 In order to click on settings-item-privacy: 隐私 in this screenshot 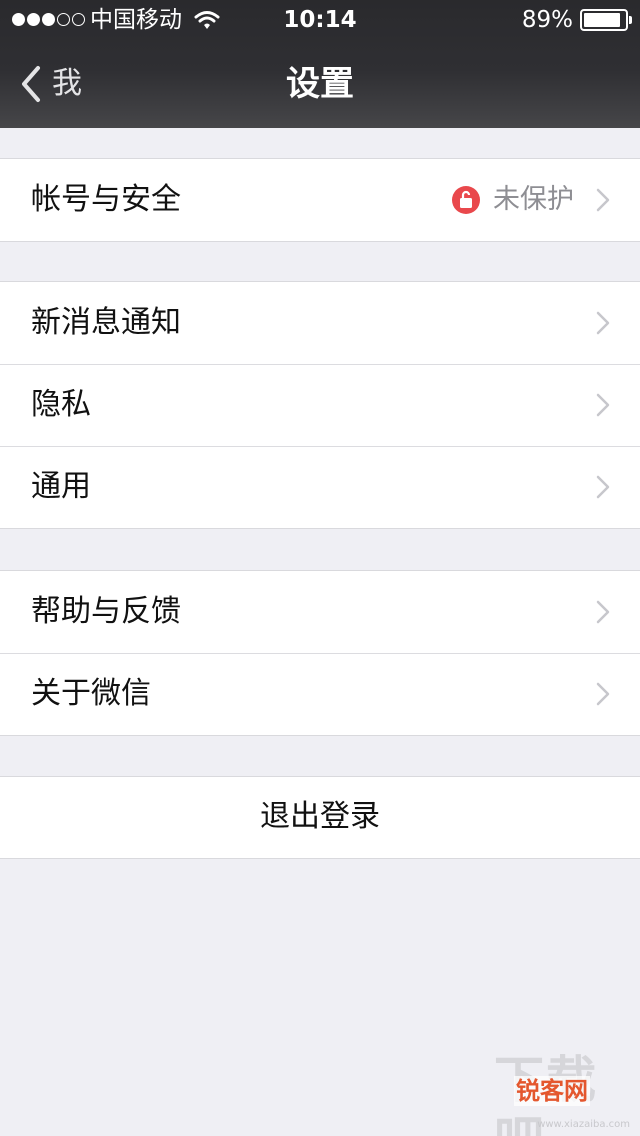, I will do `click(320, 405)`.